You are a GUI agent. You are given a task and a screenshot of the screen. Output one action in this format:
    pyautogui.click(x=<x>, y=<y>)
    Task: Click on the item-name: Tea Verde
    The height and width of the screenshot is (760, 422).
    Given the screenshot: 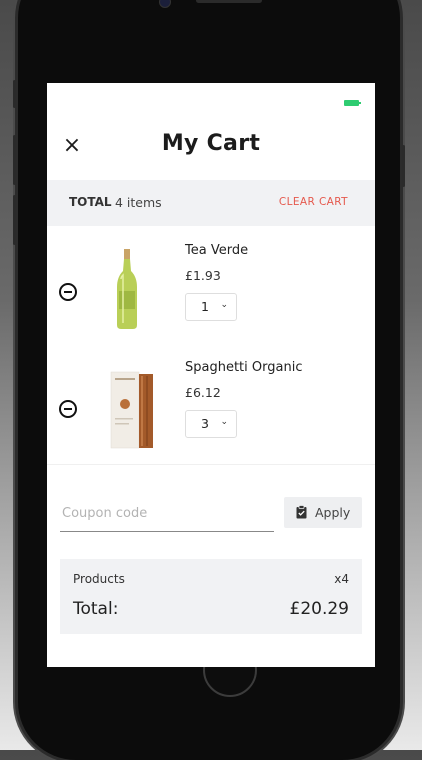 What is the action you would take?
    pyautogui.click(x=217, y=250)
    